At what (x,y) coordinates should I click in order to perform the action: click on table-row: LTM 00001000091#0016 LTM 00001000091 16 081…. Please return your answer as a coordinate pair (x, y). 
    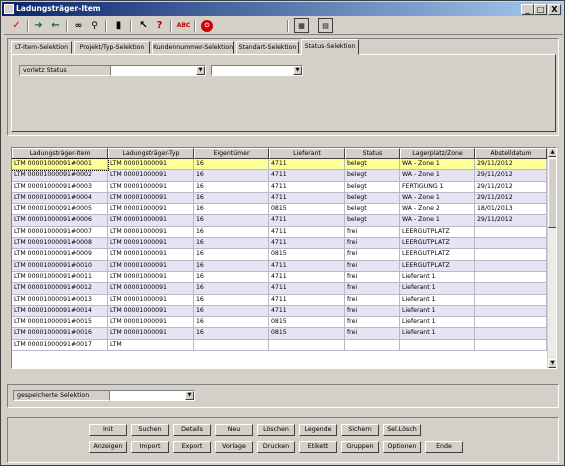
    Looking at the image, I should click on (279, 334).